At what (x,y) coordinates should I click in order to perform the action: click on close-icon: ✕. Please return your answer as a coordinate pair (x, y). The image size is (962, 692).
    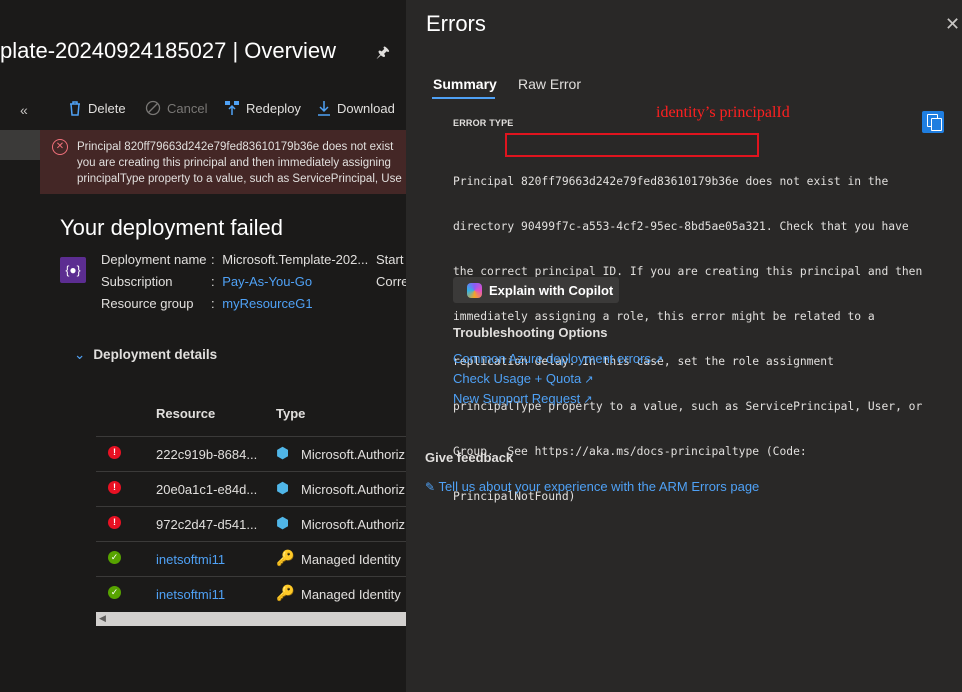
    Looking at the image, I should click on (952, 24).